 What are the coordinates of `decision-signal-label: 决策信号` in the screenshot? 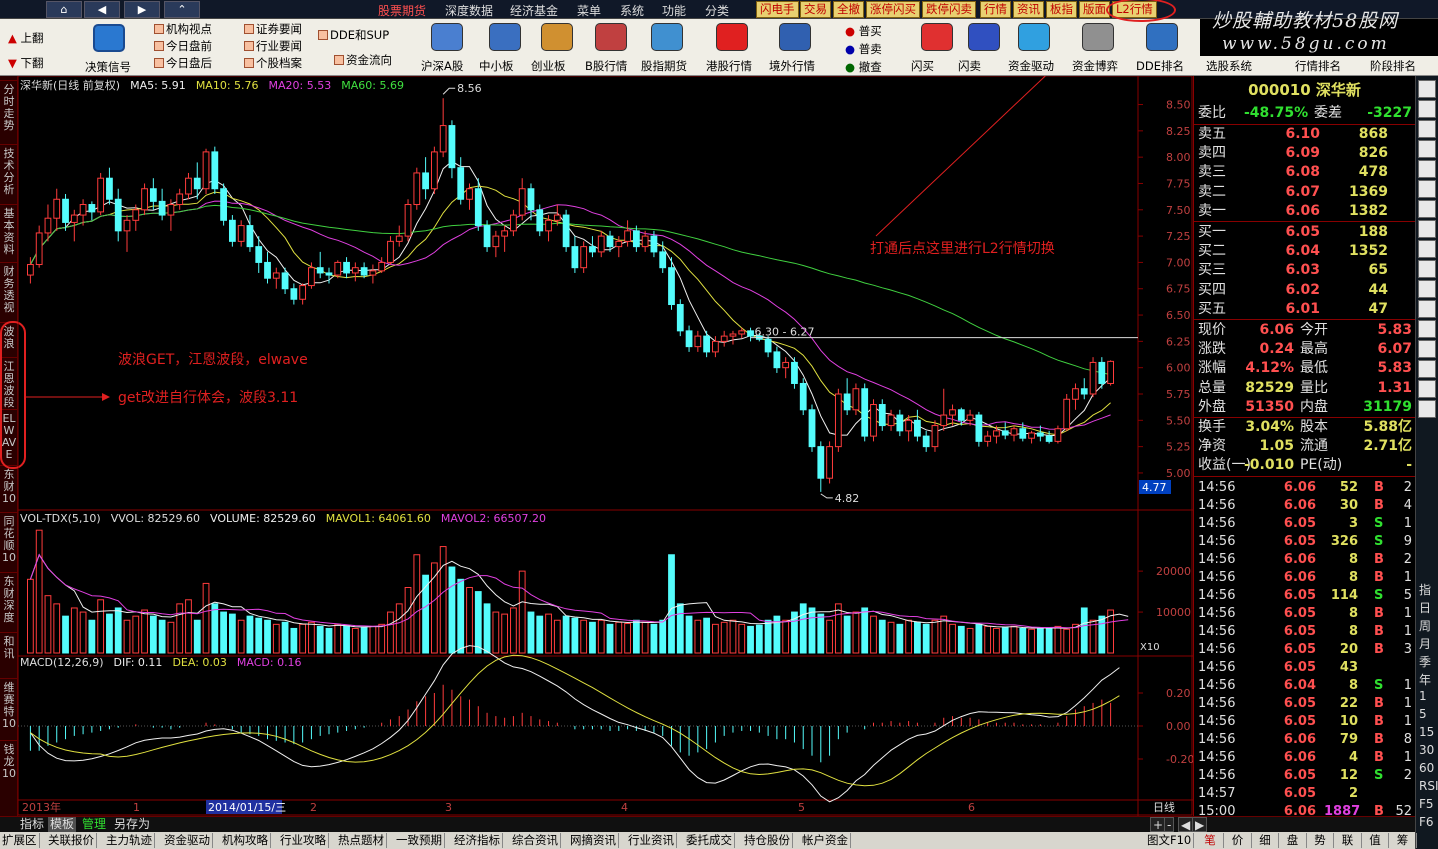 It's located at (108, 67).